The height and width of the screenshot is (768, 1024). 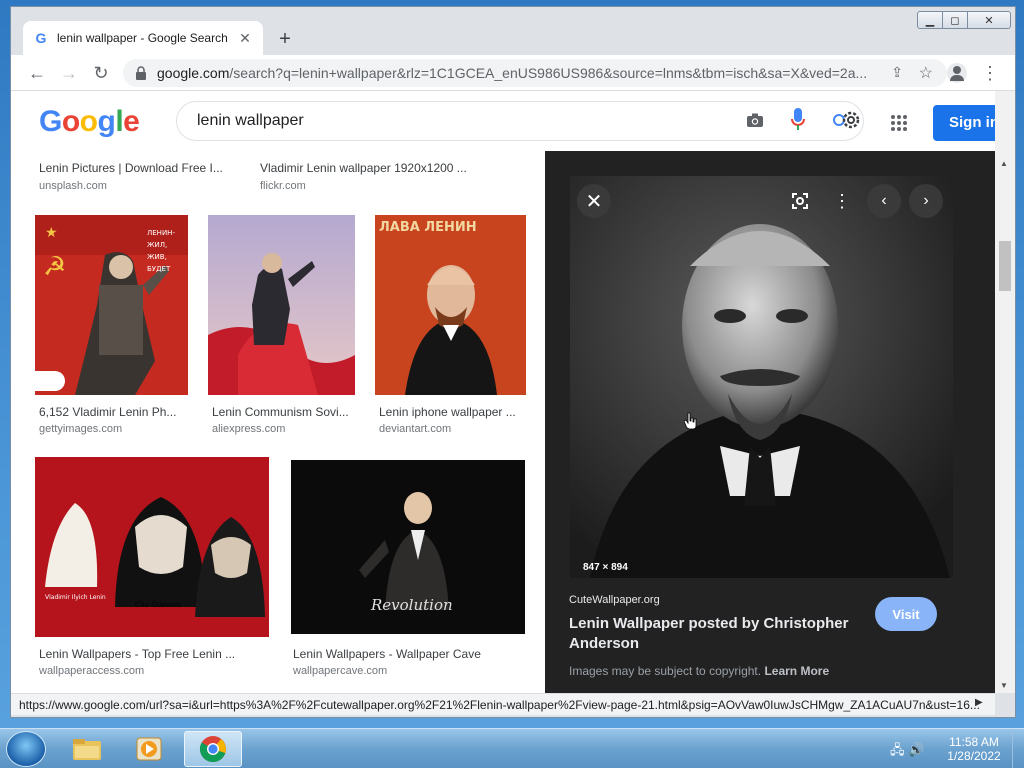 What do you see at coordinates (796, 671) in the screenshot?
I see `learn-more-link: Learn More` at bounding box center [796, 671].